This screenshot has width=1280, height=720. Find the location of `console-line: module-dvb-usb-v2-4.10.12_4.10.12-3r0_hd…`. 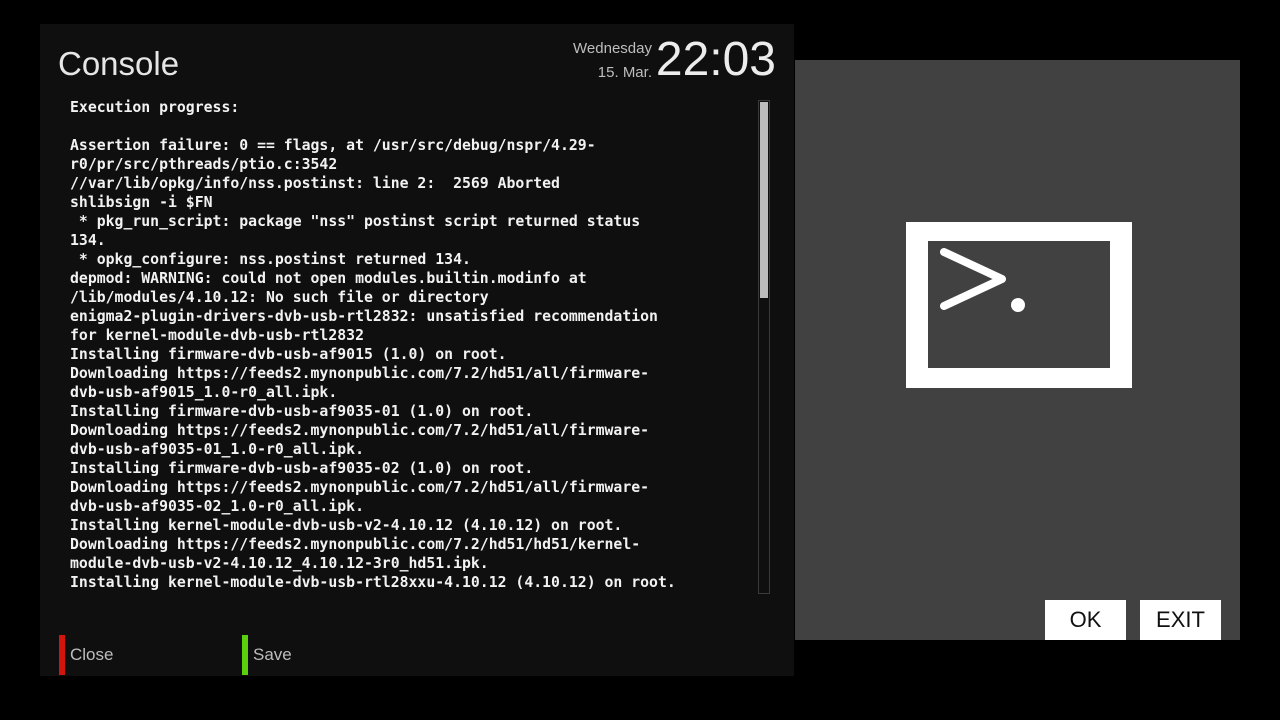

console-line: module-dvb-usb-v2-4.10.12_4.10.12-3r0_hd… is located at coordinates (279, 563).